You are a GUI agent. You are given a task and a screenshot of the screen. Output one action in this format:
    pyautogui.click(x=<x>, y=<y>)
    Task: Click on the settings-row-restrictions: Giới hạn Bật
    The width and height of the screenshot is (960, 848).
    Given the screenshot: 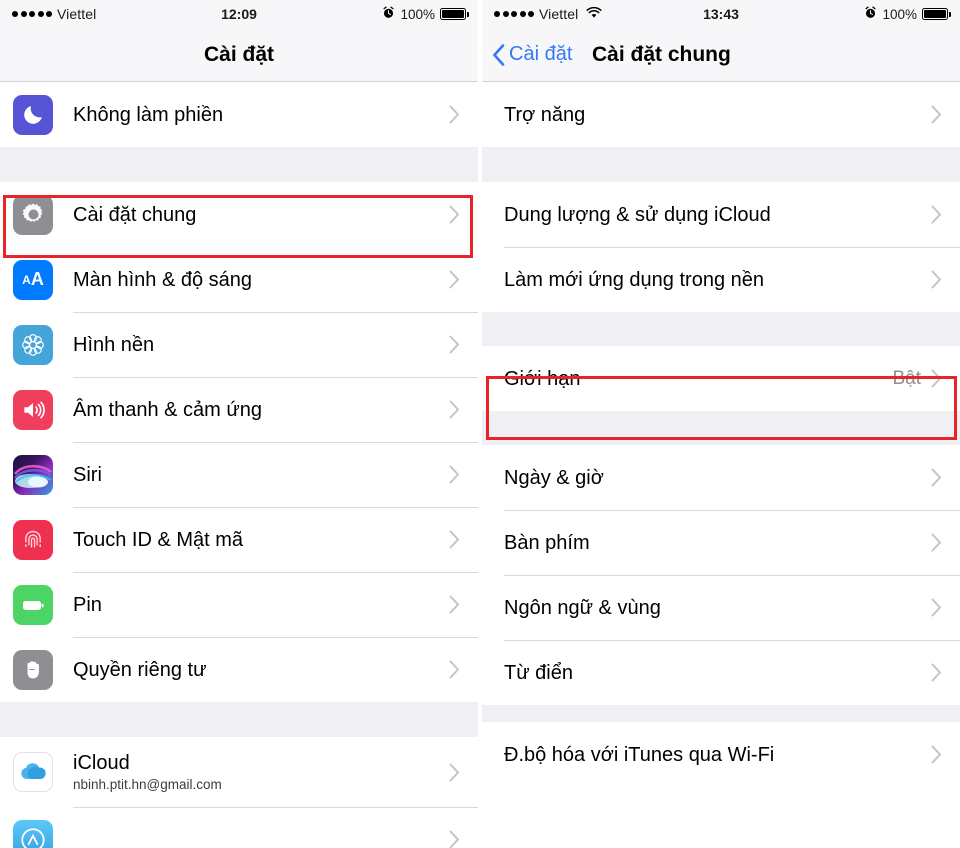 What is the action you would take?
    pyautogui.click(x=721, y=378)
    